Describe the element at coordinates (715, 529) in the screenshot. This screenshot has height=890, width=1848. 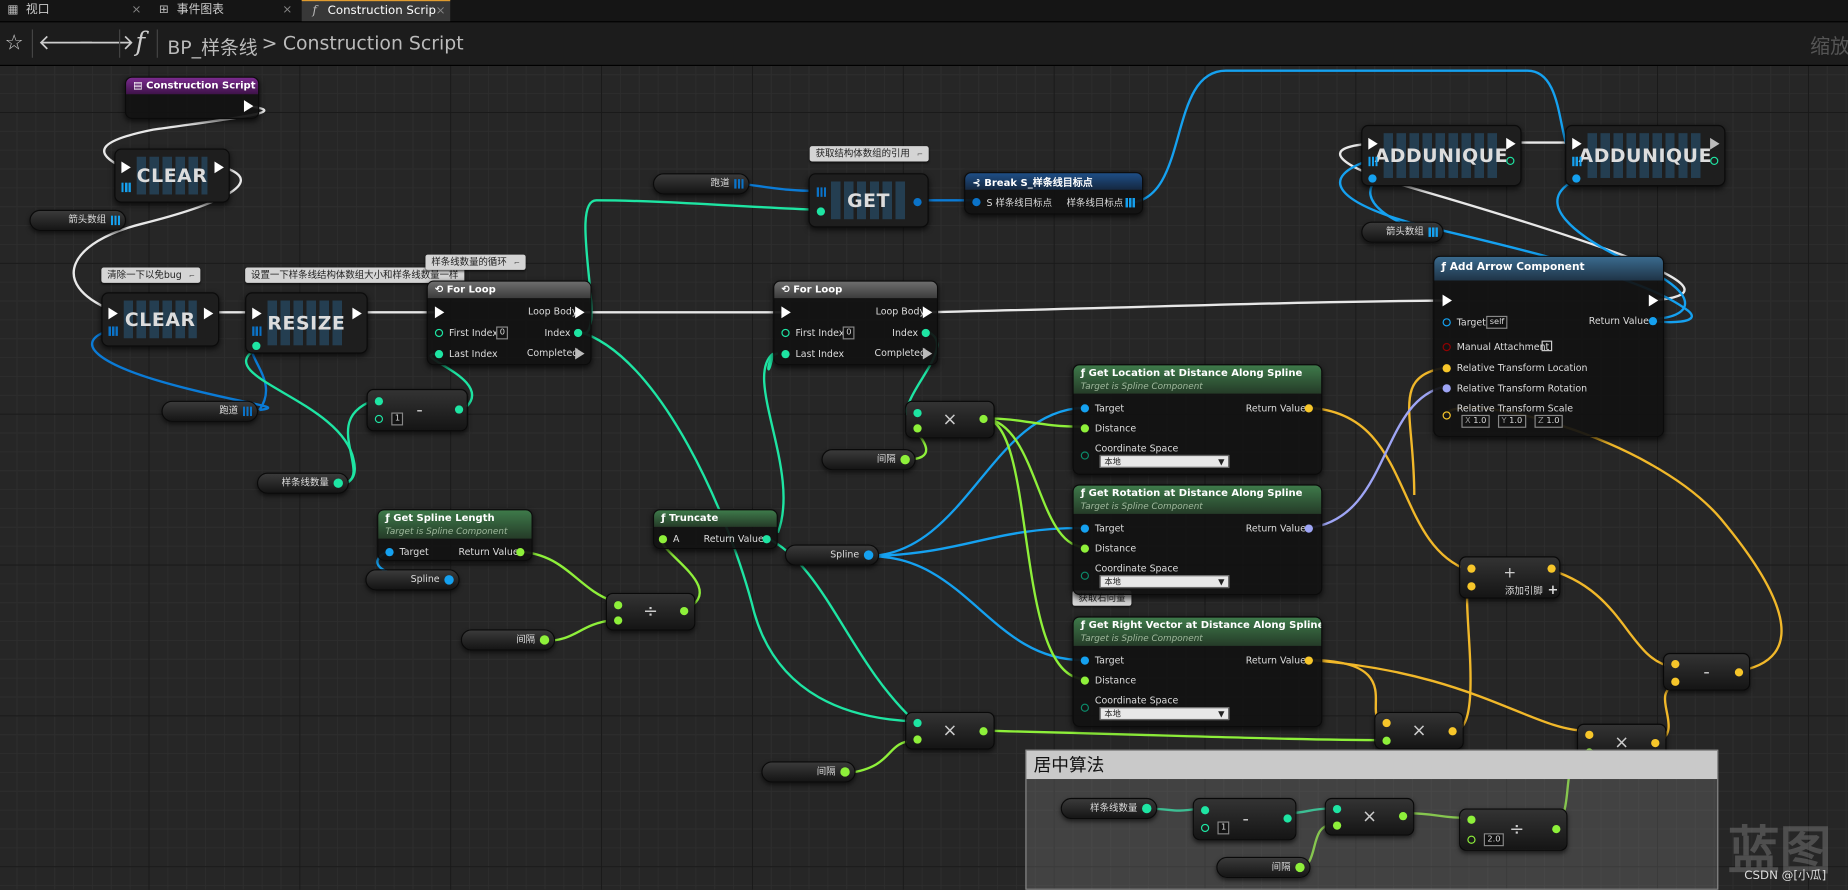
I see `truncate-node: ƒ Truncate A Return Value` at that location.